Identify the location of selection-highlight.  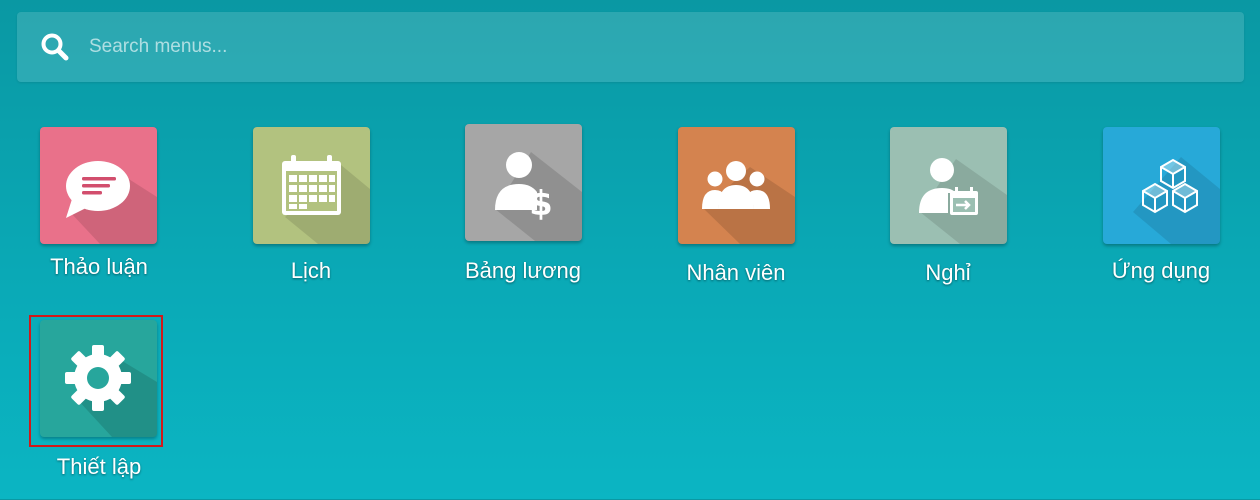
(96, 381).